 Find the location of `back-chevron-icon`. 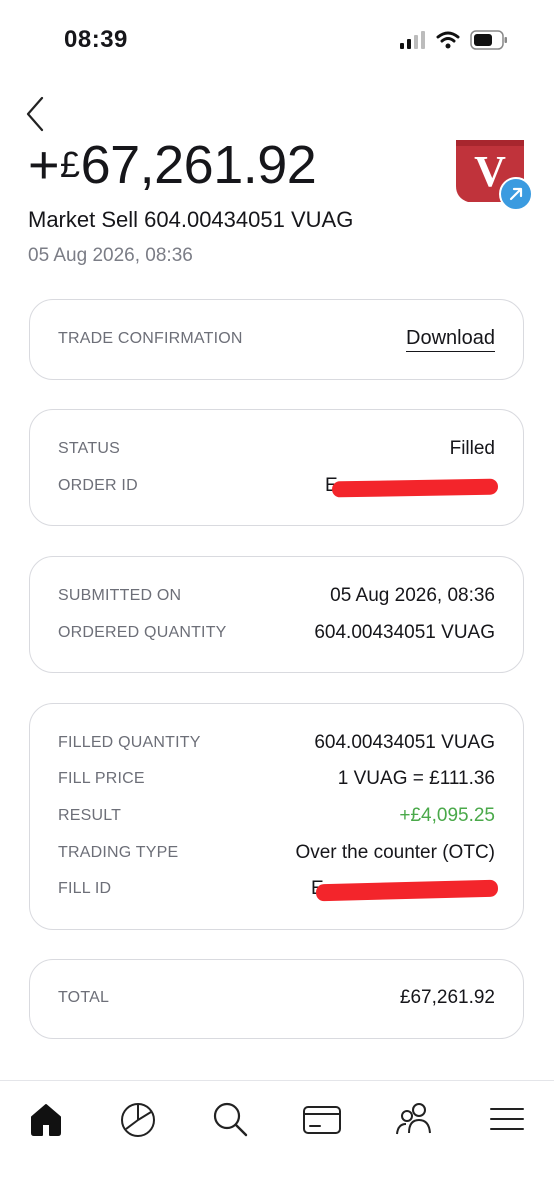

back-chevron-icon is located at coordinates (37, 114).